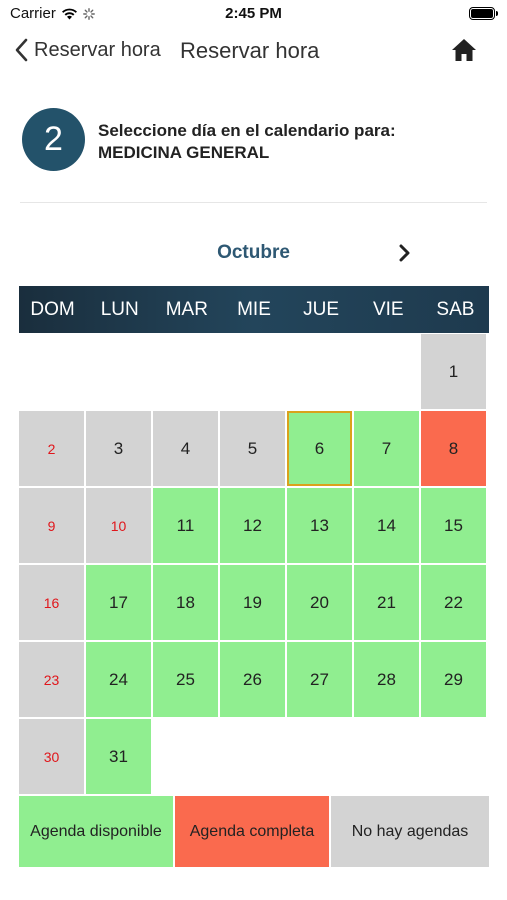  I want to click on calendar-day: 21, so click(386, 602).